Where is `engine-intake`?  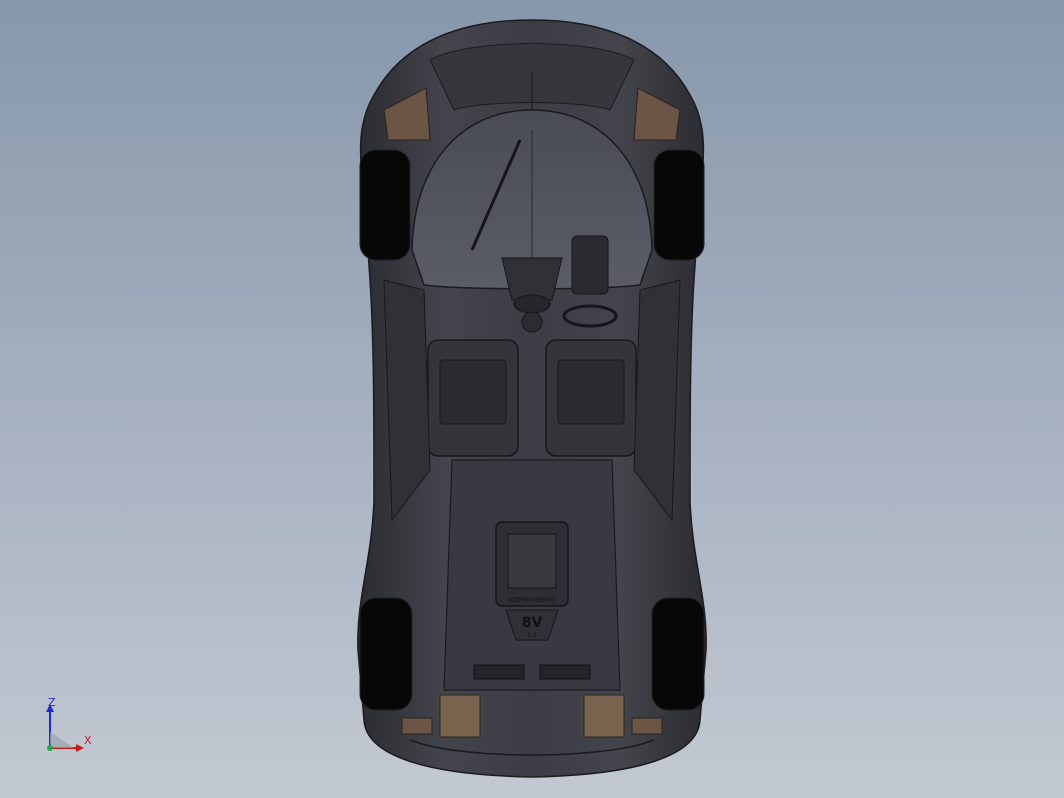
engine-intake is located at coordinates (532, 561).